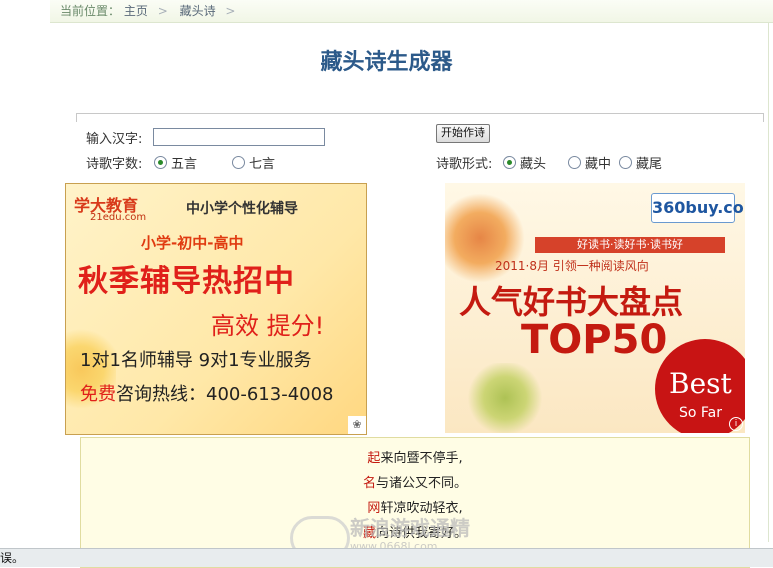  Describe the element at coordinates (505, 398) in the screenshot. I see `green-leaf-decoration` at that location.